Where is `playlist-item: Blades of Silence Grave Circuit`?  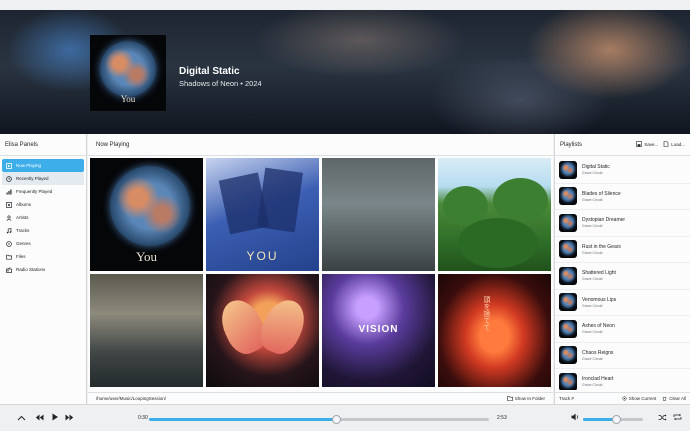
playlist-item: Blades of Silence Grave Circuit is located at coordinates (622, 197).